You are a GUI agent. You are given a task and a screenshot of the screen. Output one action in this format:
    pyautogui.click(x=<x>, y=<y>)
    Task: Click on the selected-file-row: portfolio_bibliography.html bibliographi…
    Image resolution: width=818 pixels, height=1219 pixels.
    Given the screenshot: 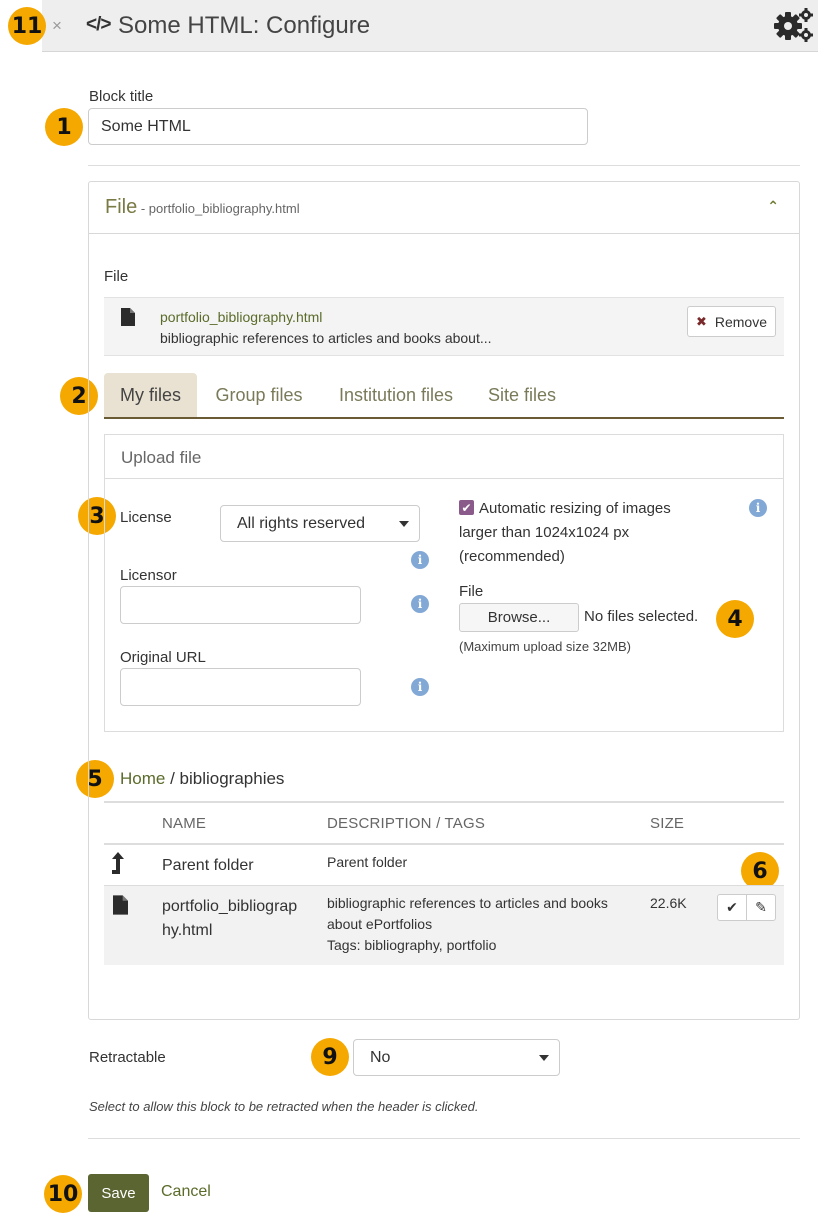 What is the action you would take?
    pyautogui.click(x=444, y=326)
    